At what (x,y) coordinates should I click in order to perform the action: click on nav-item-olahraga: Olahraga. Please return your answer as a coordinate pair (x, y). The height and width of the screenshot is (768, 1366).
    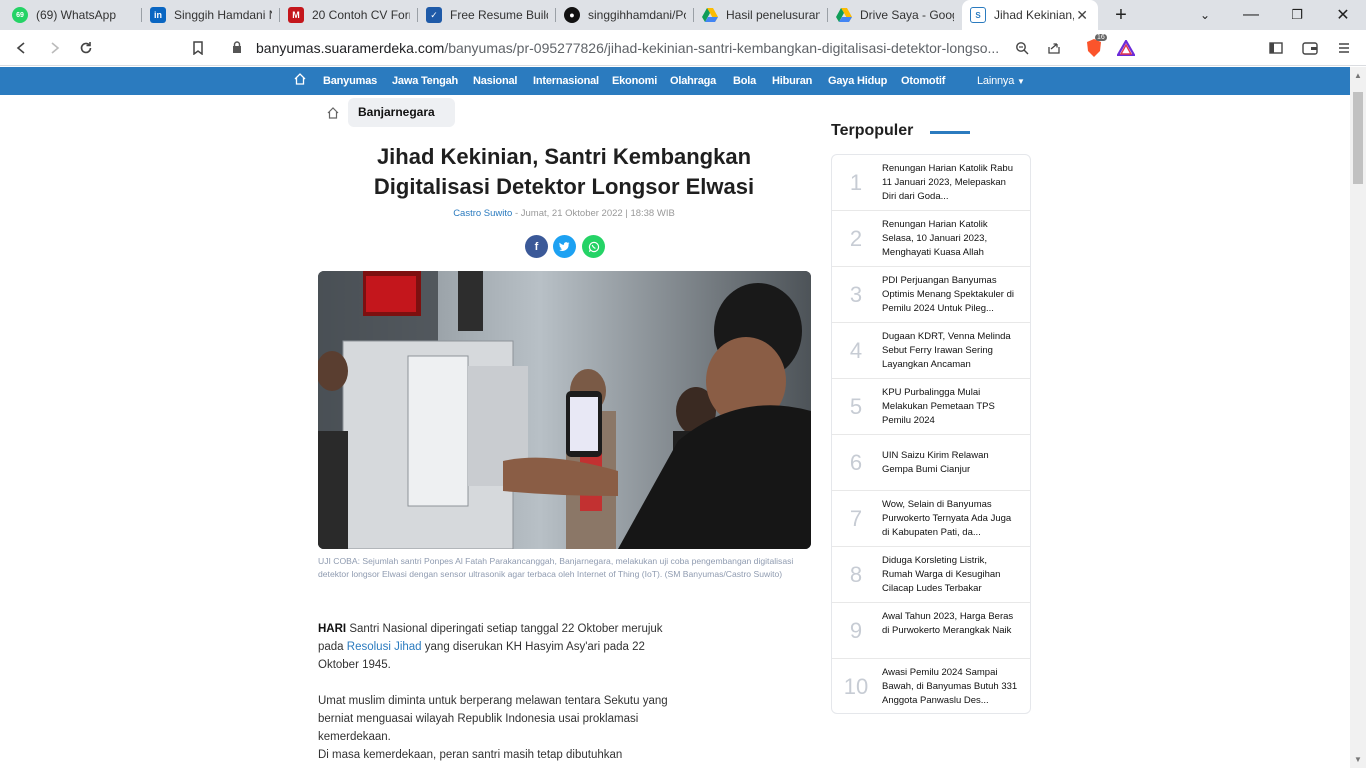
    Looking at the image, I should click on (693, 81).